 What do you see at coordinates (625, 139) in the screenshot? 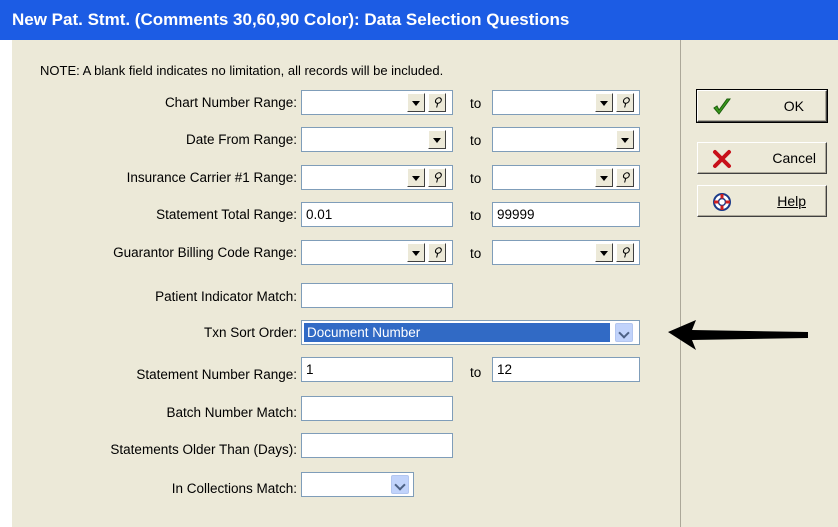
I see `date-to-dropdown-button` at bounding box center [625, 139].